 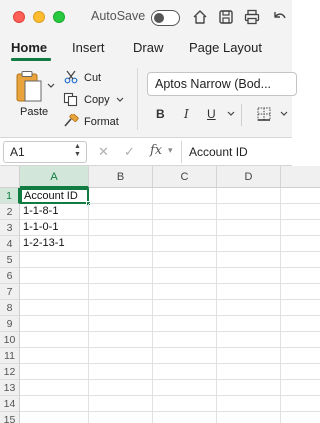 What do you see at coordinates (211, 114) in the screenshot?
I see `underline-button: U` at bounding box center [211, 114].